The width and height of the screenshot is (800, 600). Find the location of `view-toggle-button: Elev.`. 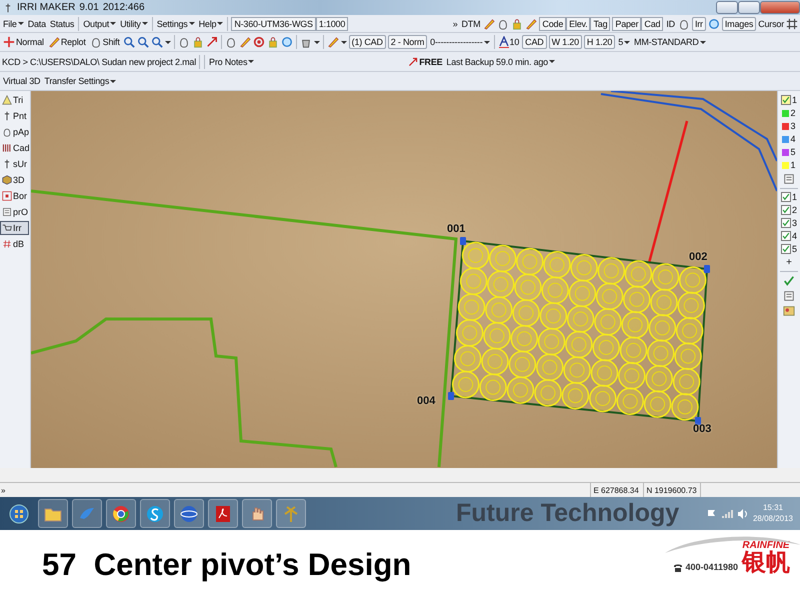

view-toggle-button: Elev. is located at coordinates (578, 23).